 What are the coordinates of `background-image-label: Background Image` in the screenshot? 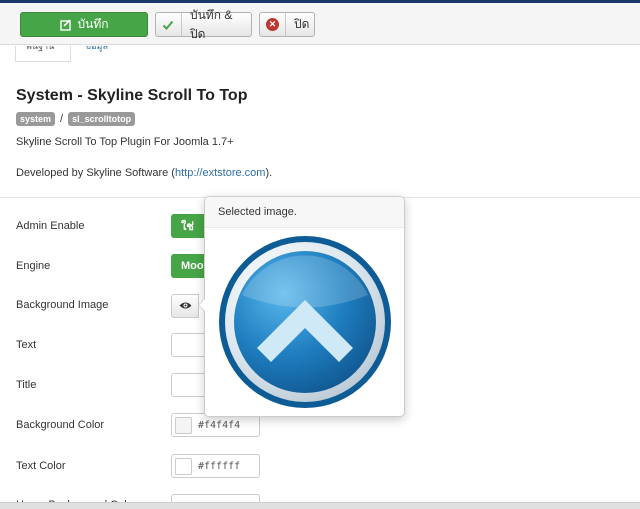 It's located at (62, 305).